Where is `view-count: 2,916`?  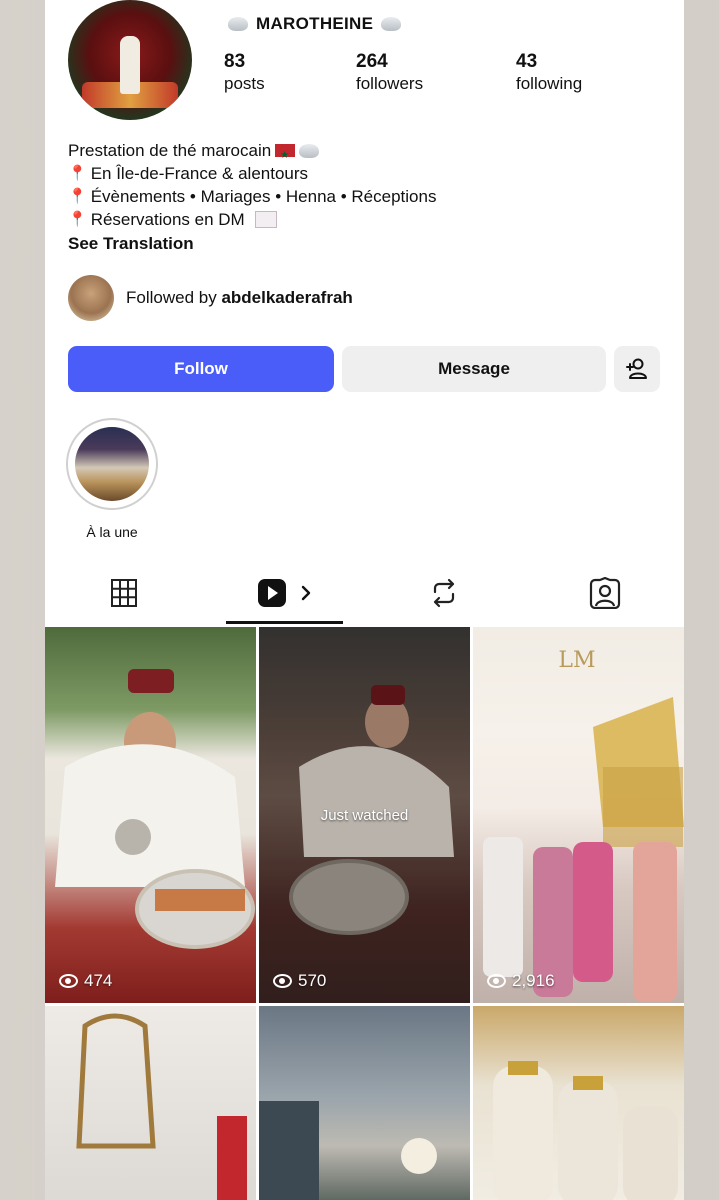 view-count: 2,916 is located at coordinates (521, 981).